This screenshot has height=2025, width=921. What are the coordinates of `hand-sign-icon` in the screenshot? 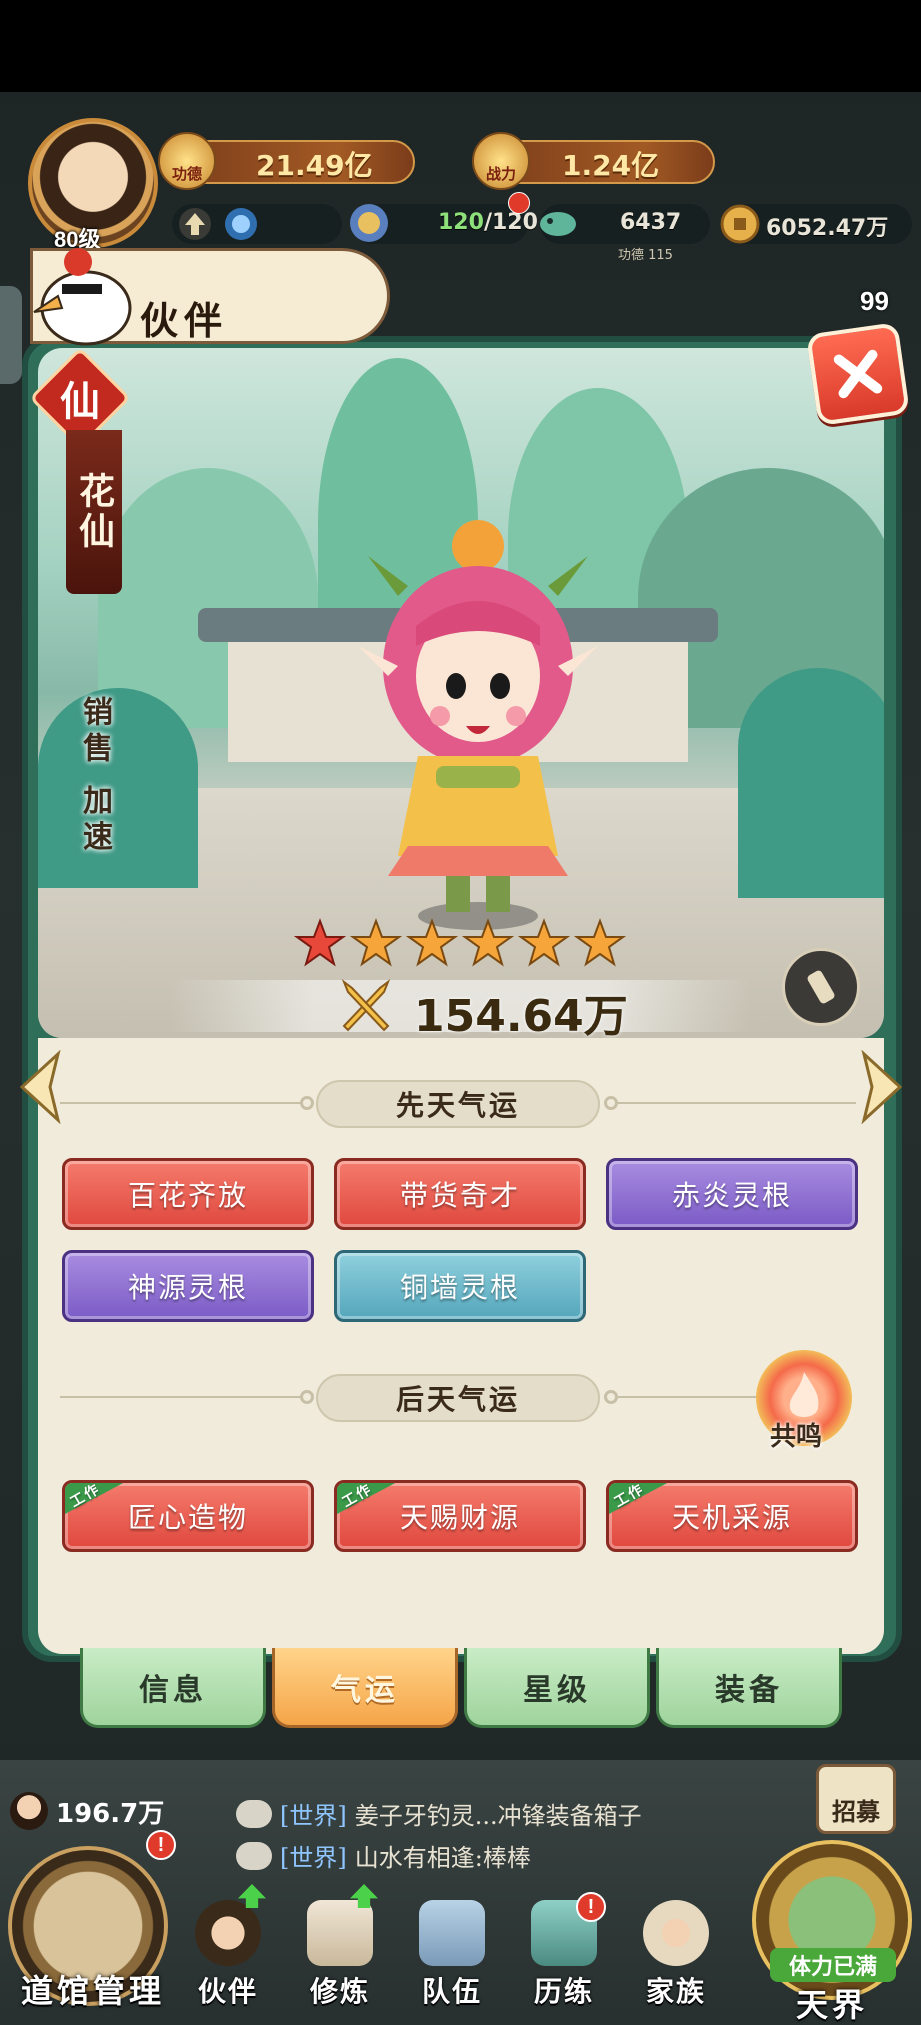 It's located at (340, 1933).